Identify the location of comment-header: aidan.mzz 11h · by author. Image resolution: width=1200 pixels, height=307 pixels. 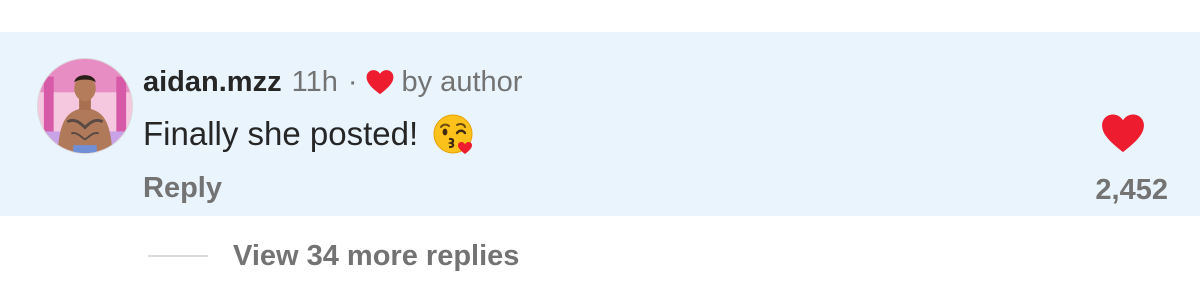
(332, 82).